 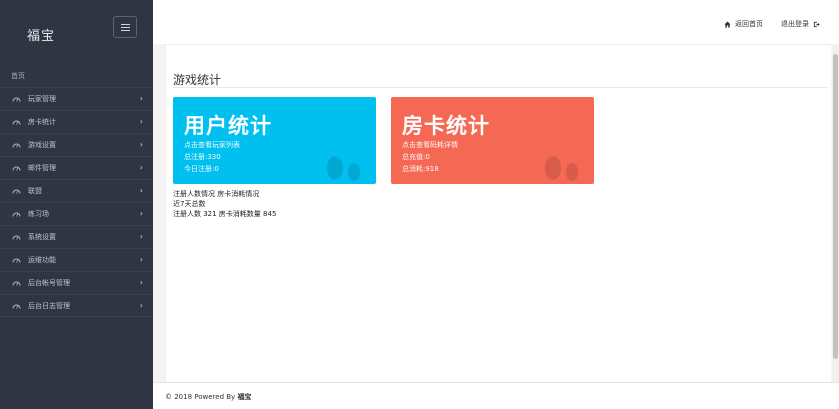 What do you see at coordinates (228, 126) in the screenshot?
I see `user-stats-title: 用户统计` at bounding box center [228, 126].